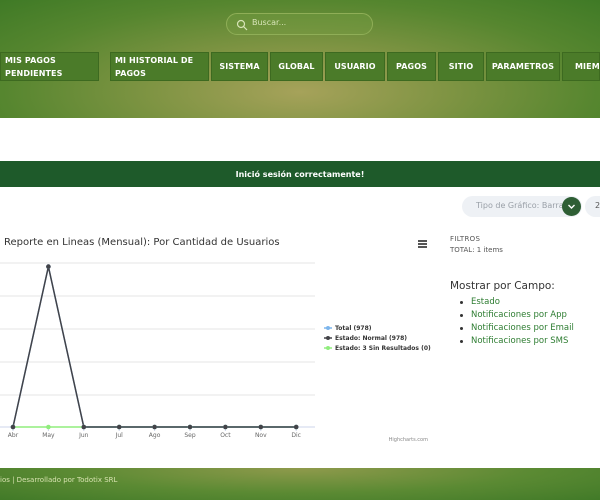  I want to click on secondary-select: 2, so click(592, 206).